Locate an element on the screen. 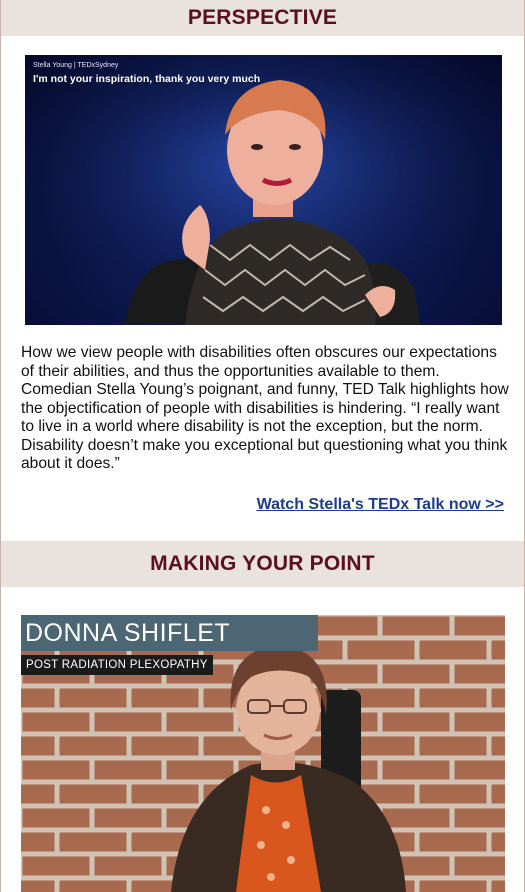 This screenshot has height=892, width=525. speaker-name-label: DONNA SHIFLET is located at coordinates (169, 633).